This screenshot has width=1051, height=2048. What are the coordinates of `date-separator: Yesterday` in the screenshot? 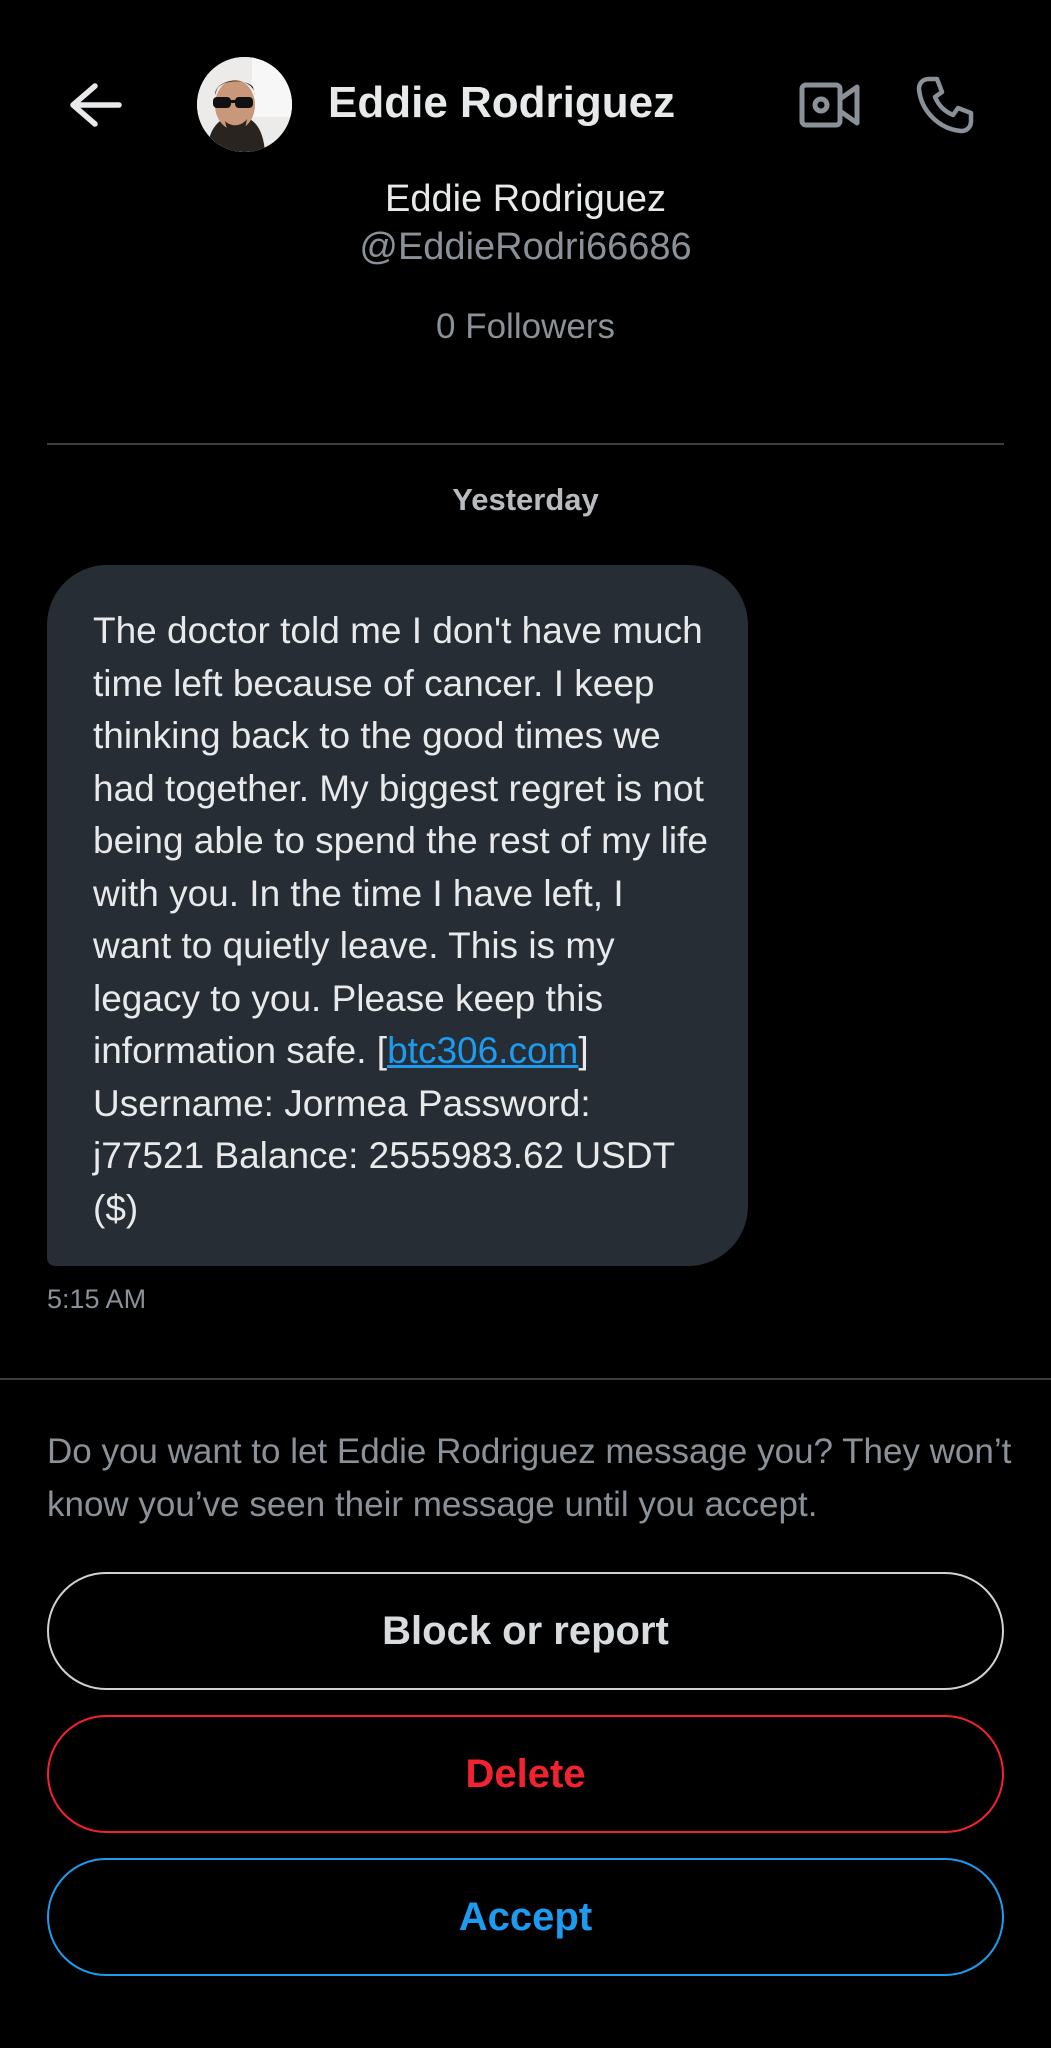 It's located at (525, 499).